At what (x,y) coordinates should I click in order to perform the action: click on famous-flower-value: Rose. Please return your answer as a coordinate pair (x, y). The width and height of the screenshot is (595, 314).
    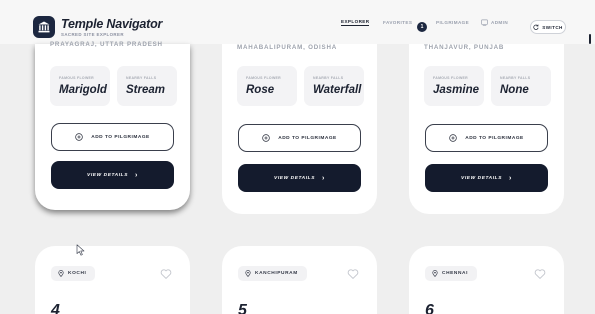
    Looking at the image, I should click on (260, 90).